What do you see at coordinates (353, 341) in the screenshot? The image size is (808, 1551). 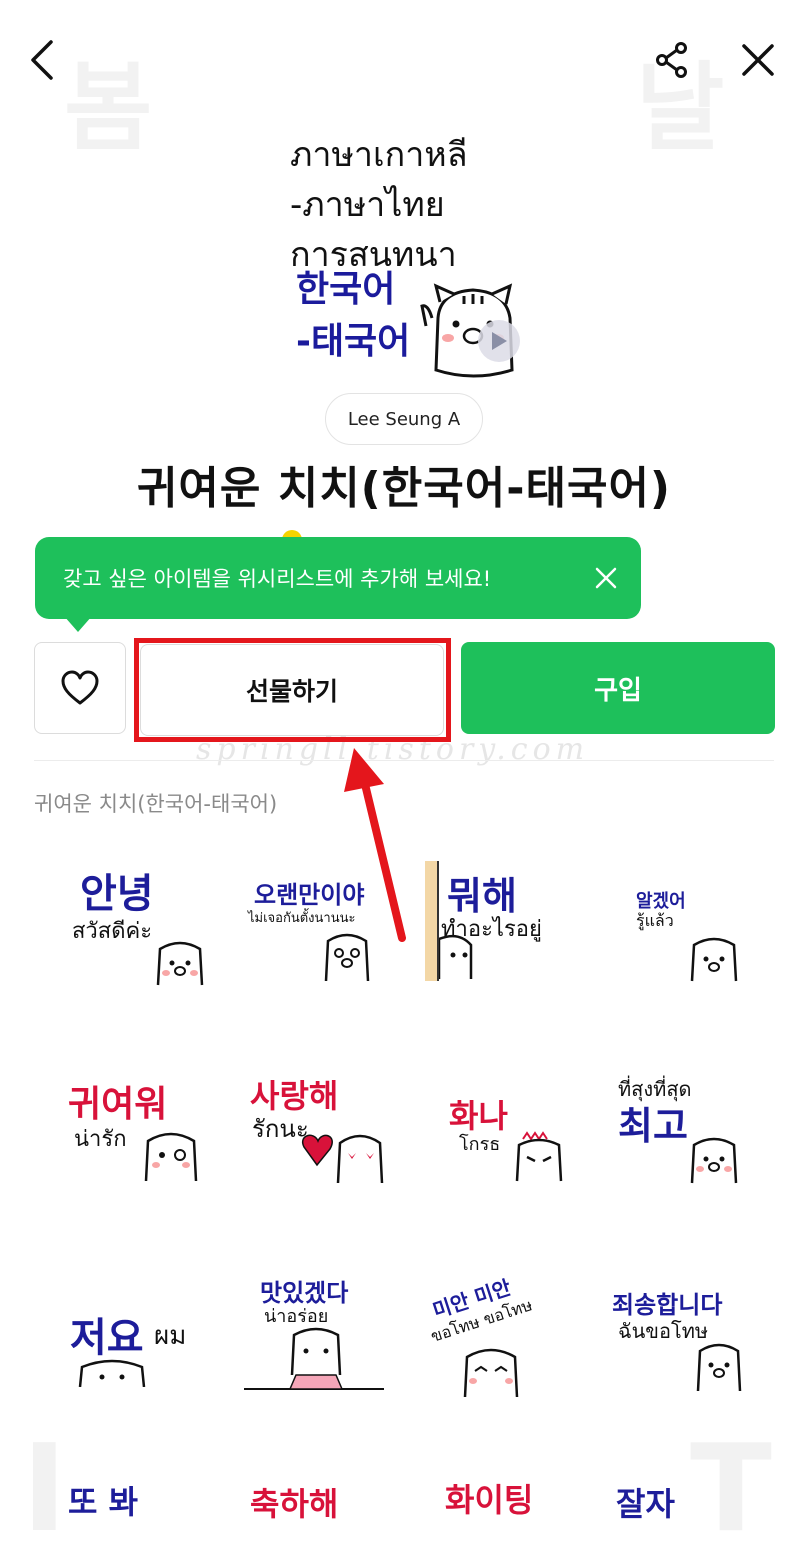 I see `korean-line: -태국어` at bounding box center [353, 341].